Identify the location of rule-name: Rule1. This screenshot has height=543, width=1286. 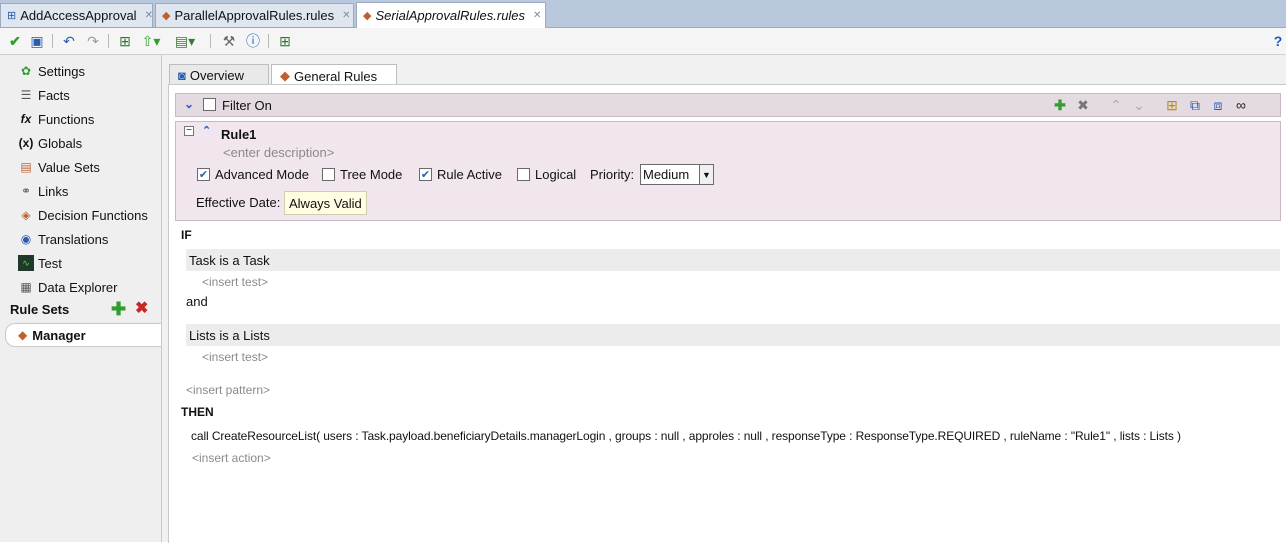
(238, 134).